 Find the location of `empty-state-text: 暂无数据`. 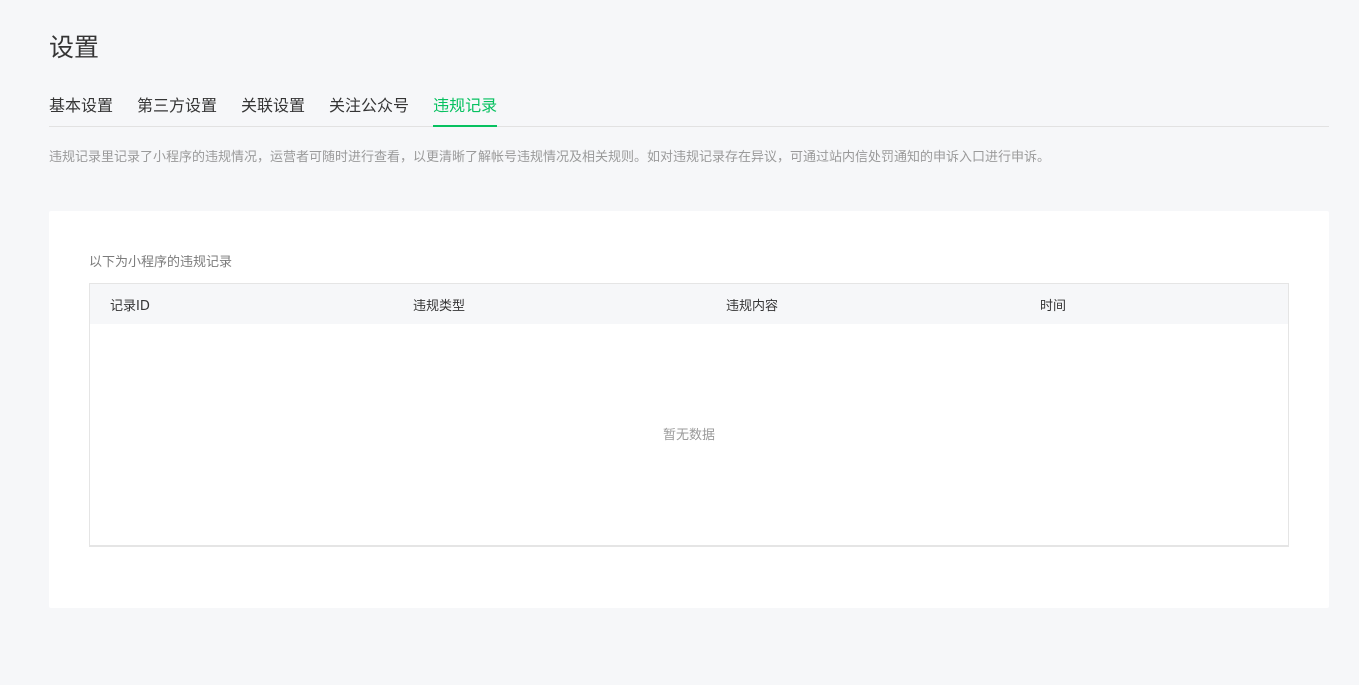

empty-state-text: 暂无数据 is located at coordinates (688, 435).